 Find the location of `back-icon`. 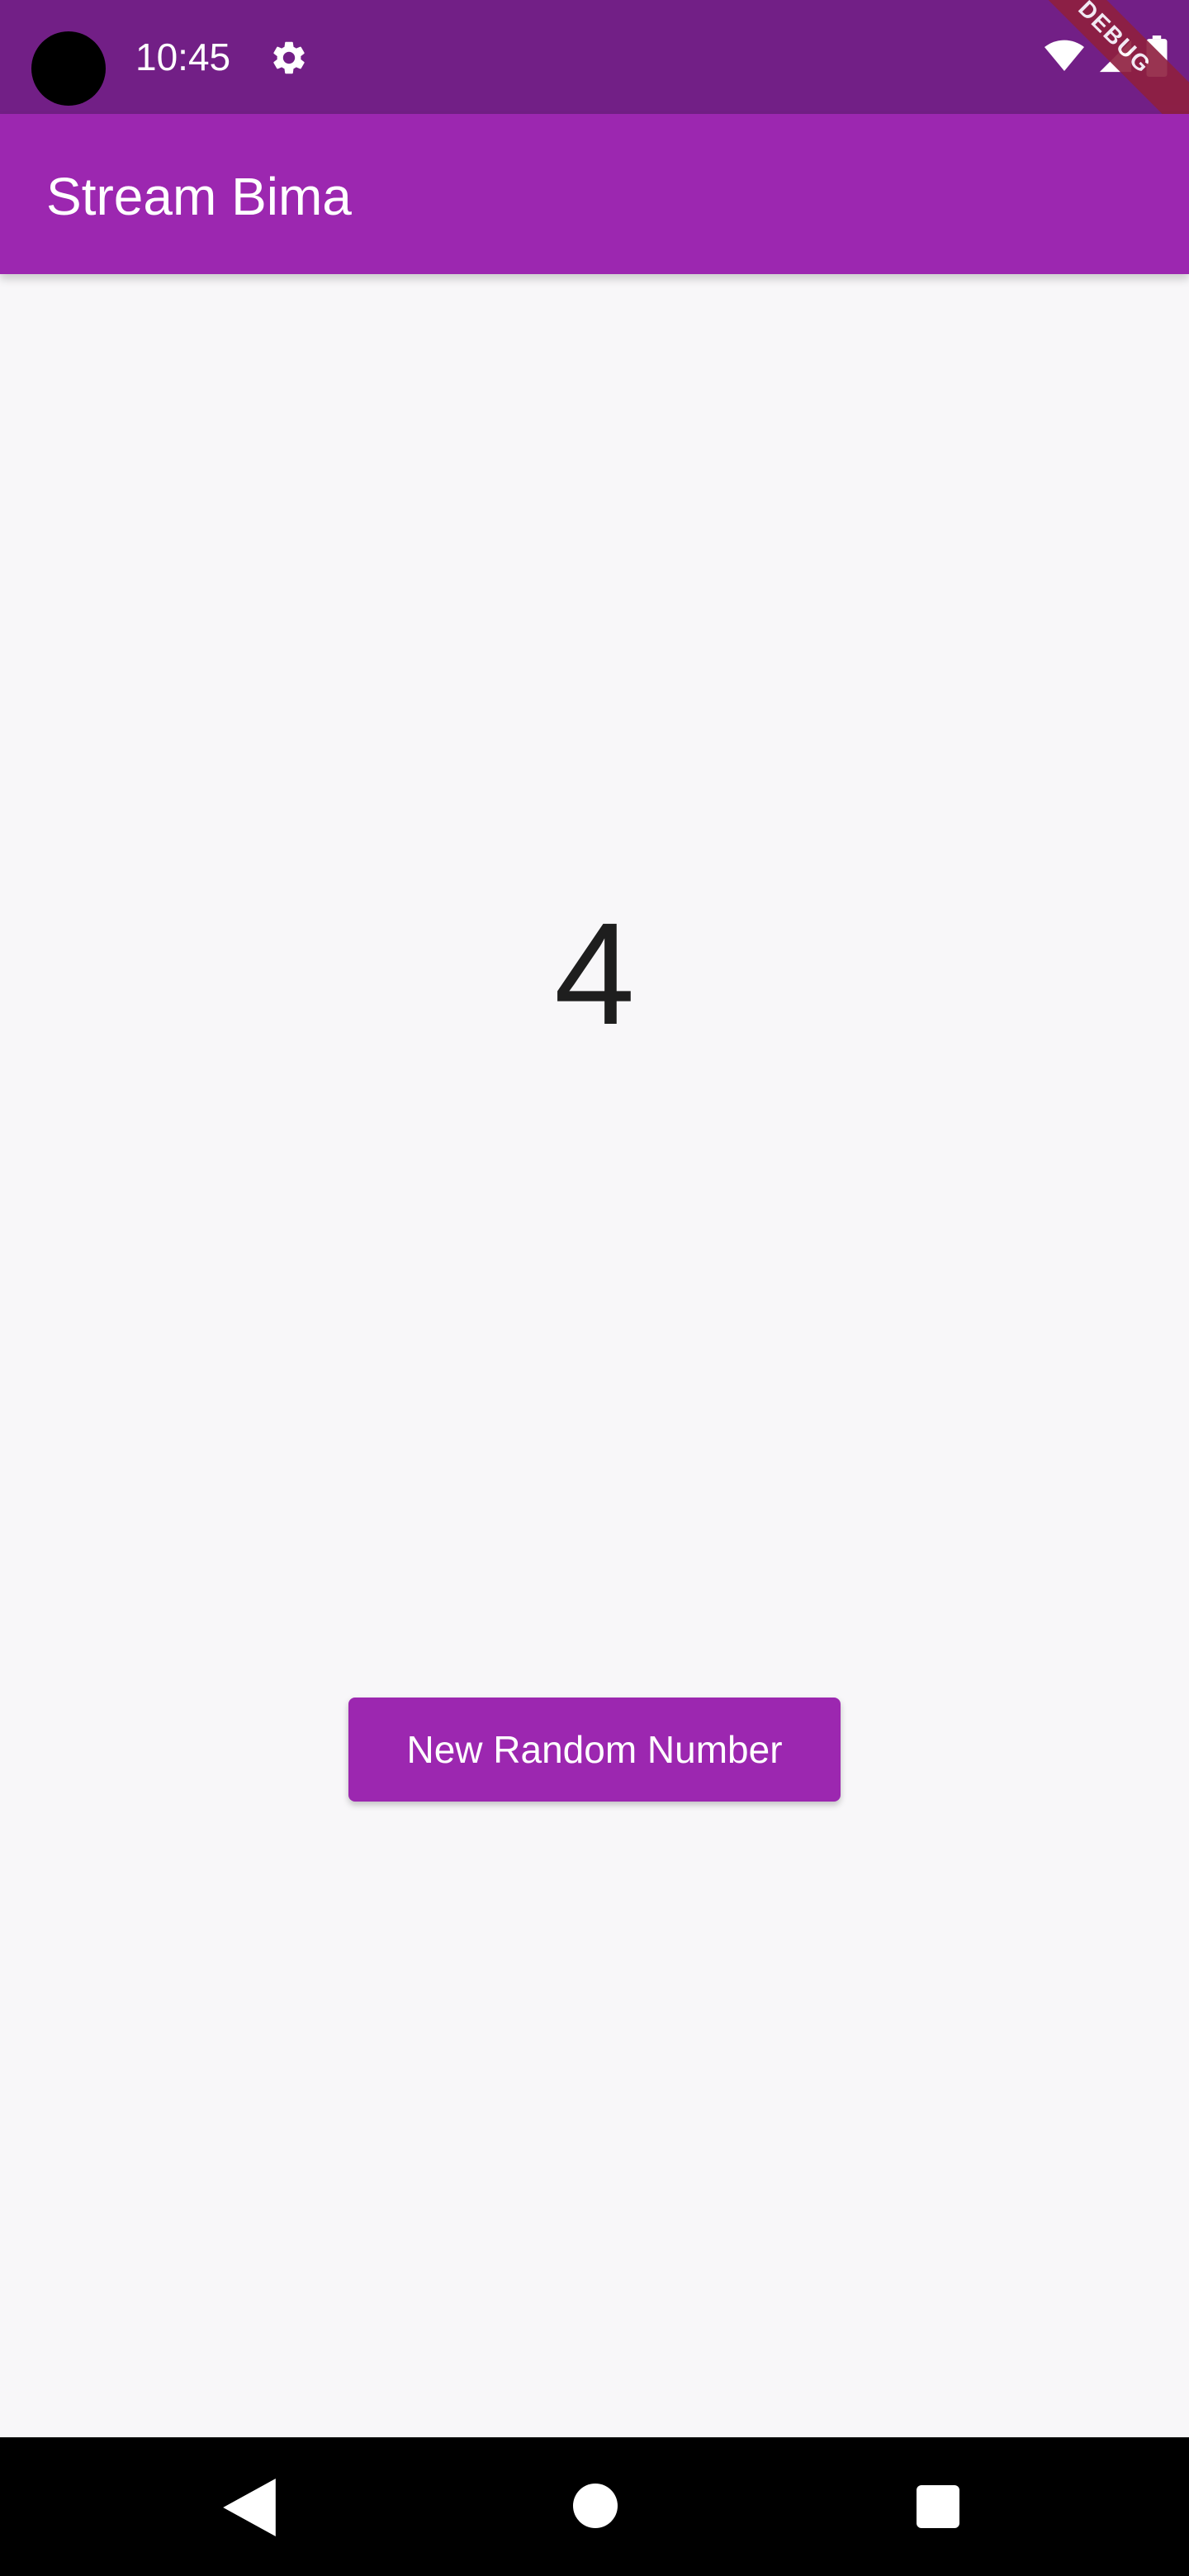

back-icon is located at coordinates (249, 2507).